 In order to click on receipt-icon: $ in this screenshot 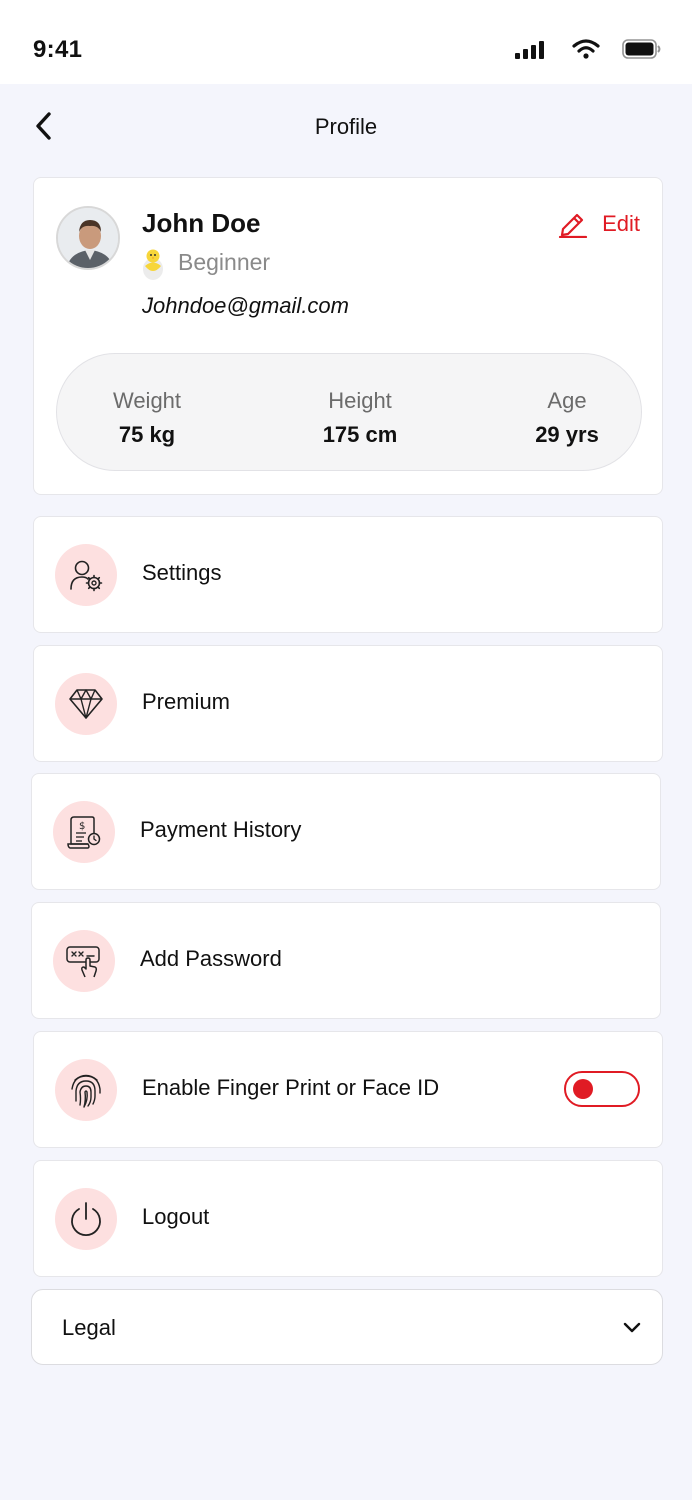, I will do `click(84, 832)`.